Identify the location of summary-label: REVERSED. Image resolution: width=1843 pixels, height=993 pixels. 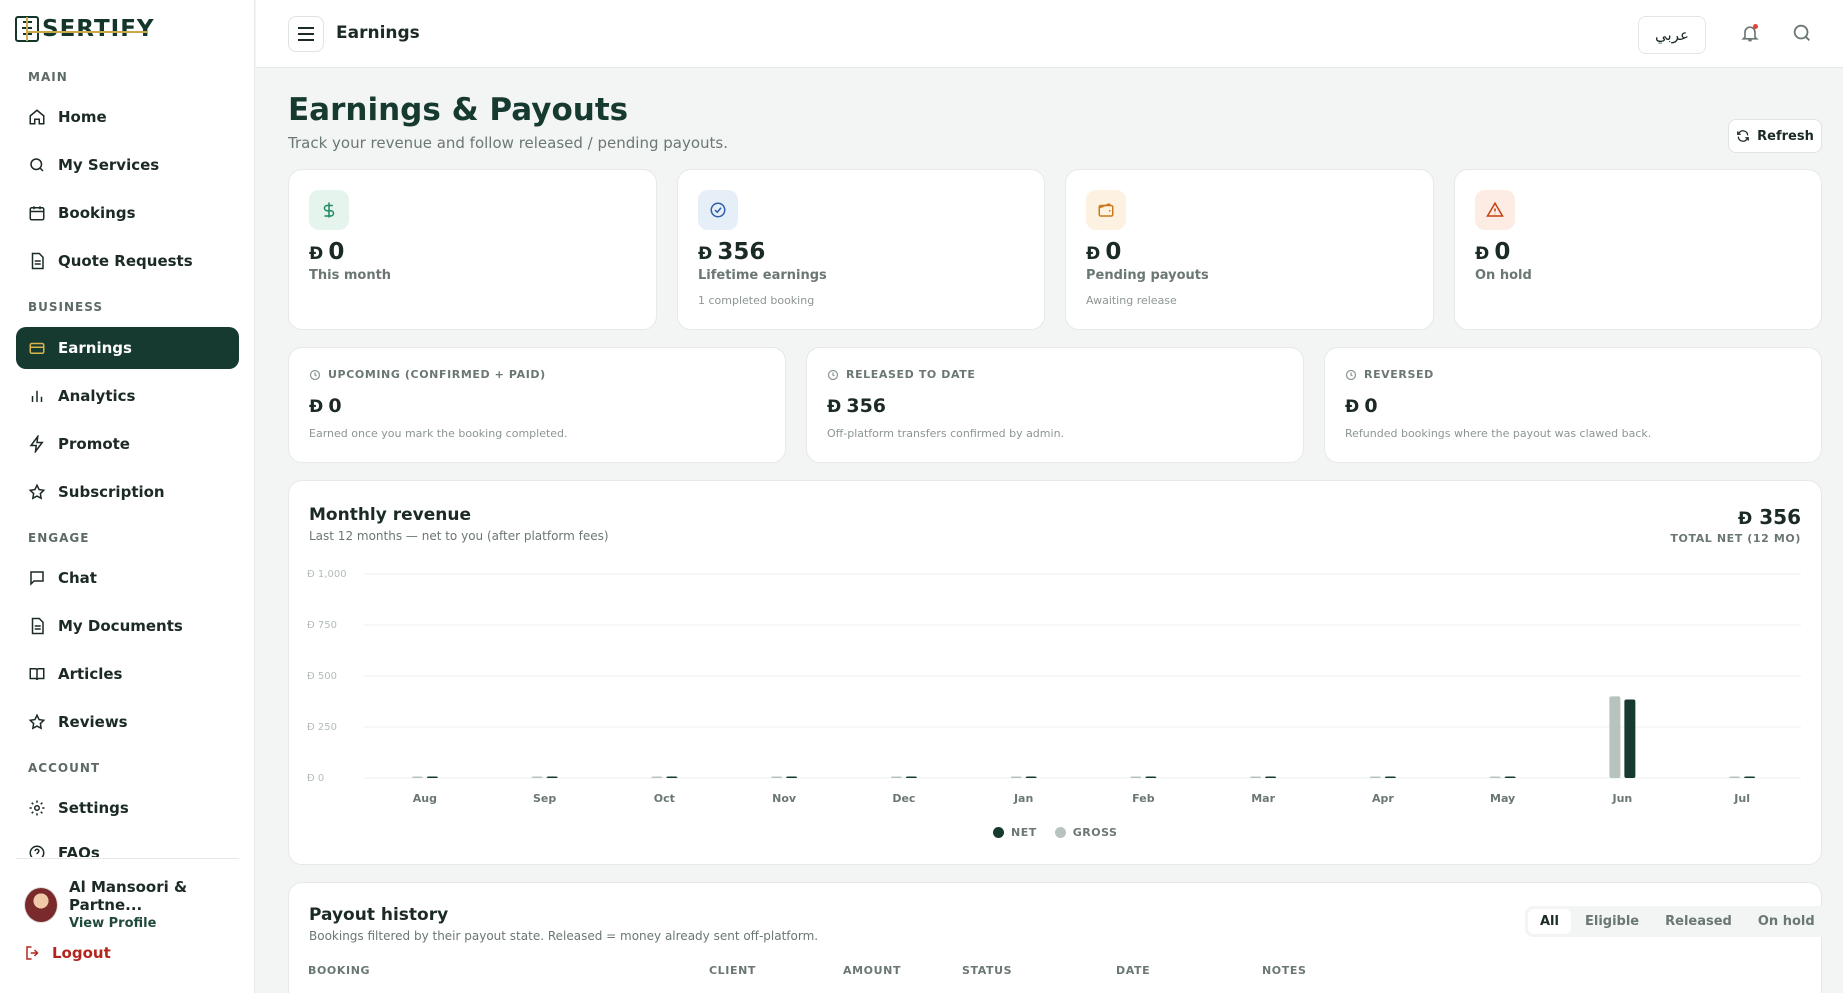
(1399, 374).